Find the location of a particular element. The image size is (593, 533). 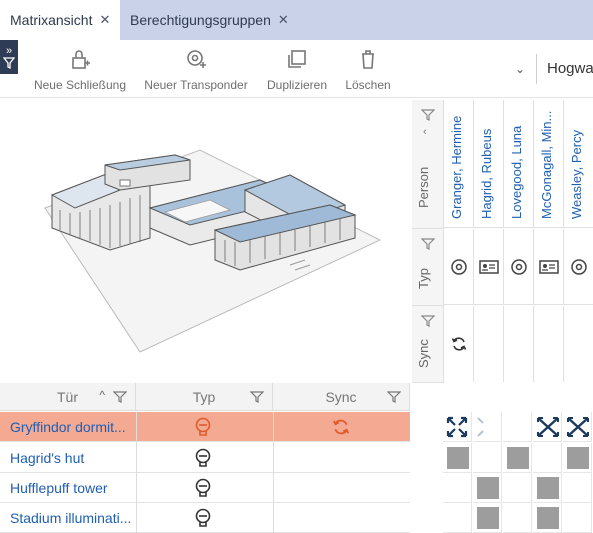

column-header-sync: Sync is located at coordinates (341, 397).